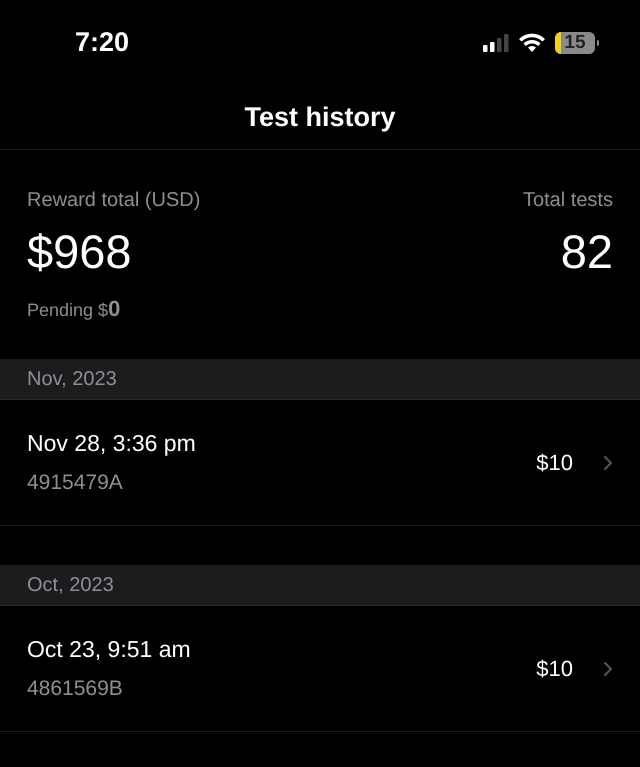 Image resolution: width=640 pixels, height=767 pixels. I want to click on reward-value: $968, so click(79, 252).